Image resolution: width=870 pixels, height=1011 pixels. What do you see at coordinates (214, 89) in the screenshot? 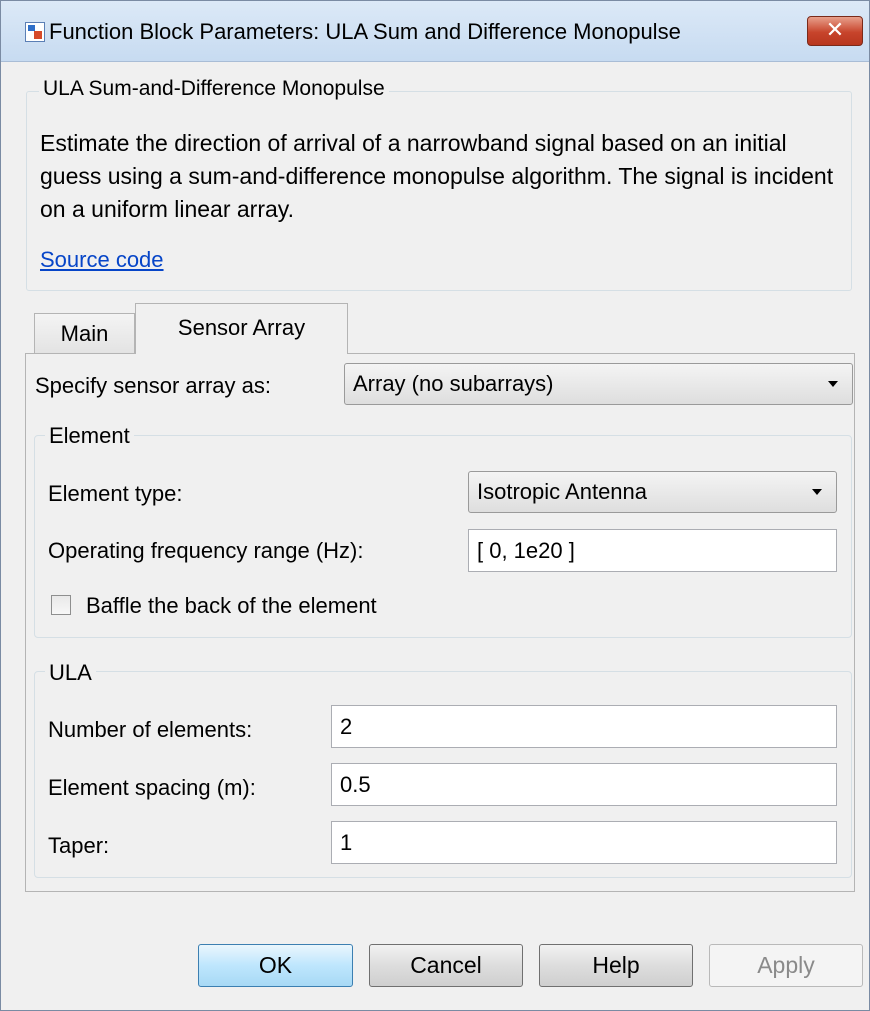
I see `description-group-title: ULA Sum-and-Difference Monopulse` at bounding box center [214, 89].